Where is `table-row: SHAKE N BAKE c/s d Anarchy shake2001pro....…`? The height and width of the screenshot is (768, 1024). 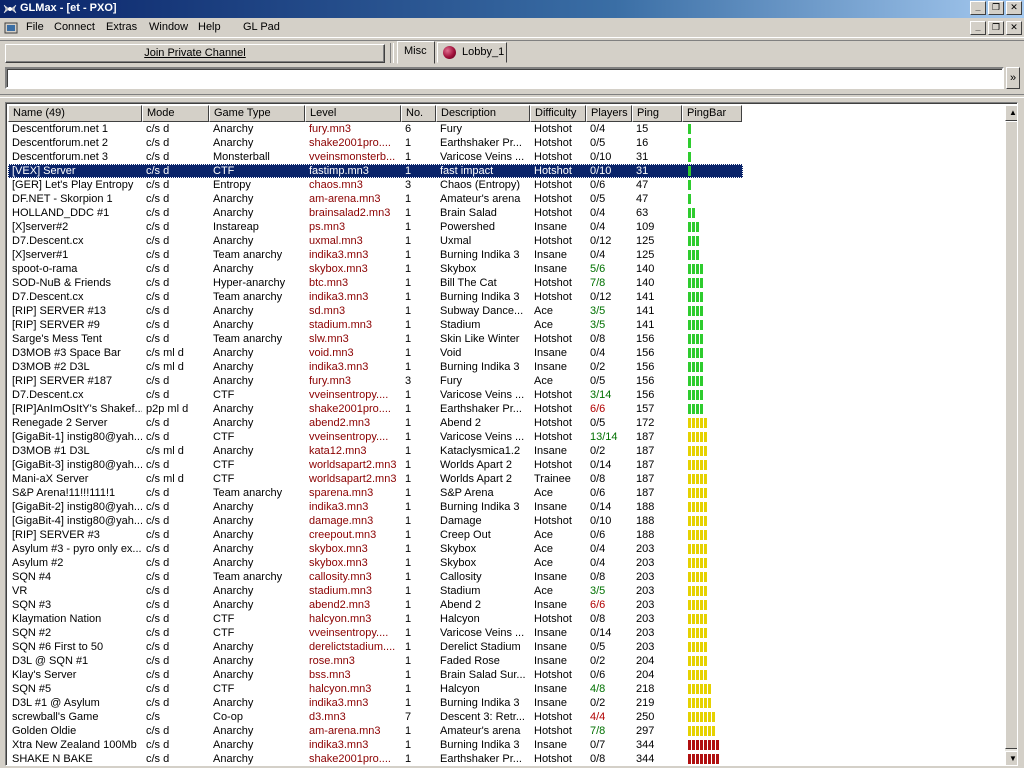 table-row: SHAKE N BAKE c/s d Anarchy shake2001pro....… is located at coordinates (505, 758).